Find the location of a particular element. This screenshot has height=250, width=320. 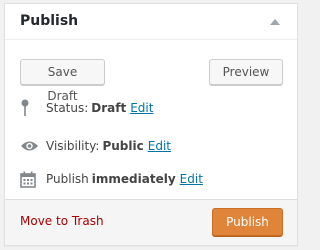

panel-title: Publish is located at coordinates (49, 21).